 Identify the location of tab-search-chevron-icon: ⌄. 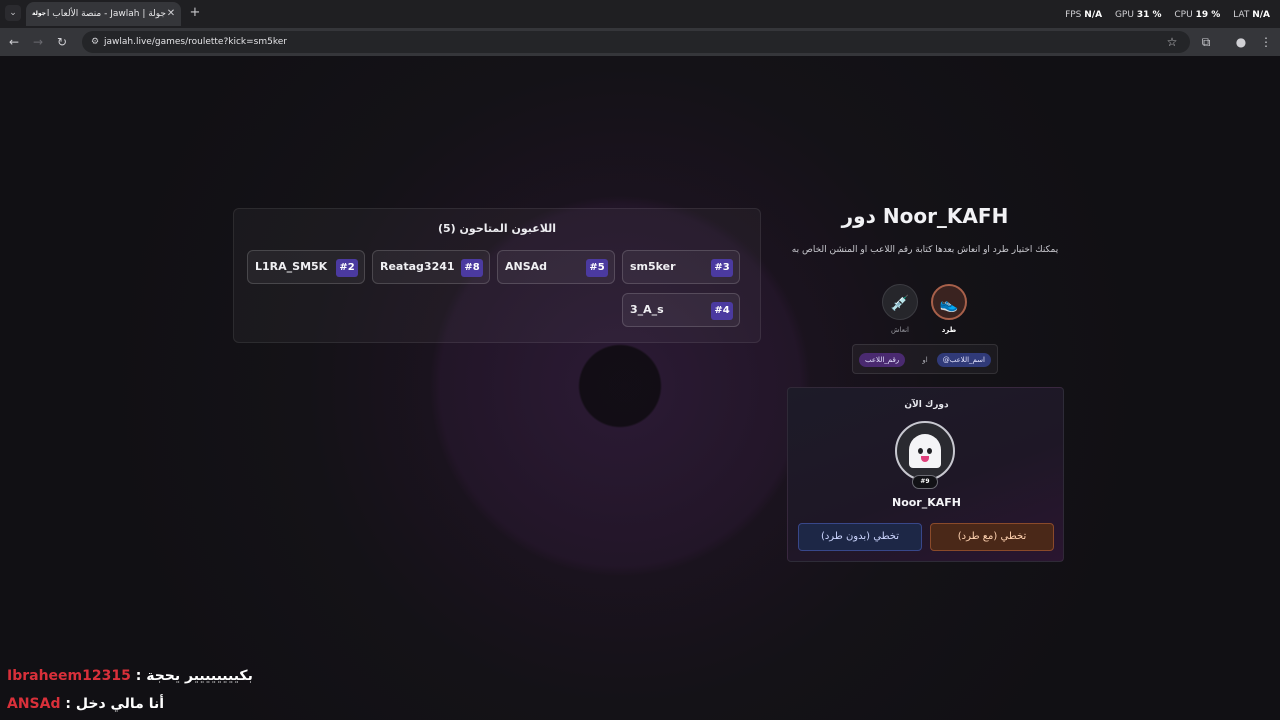
(13, 13).